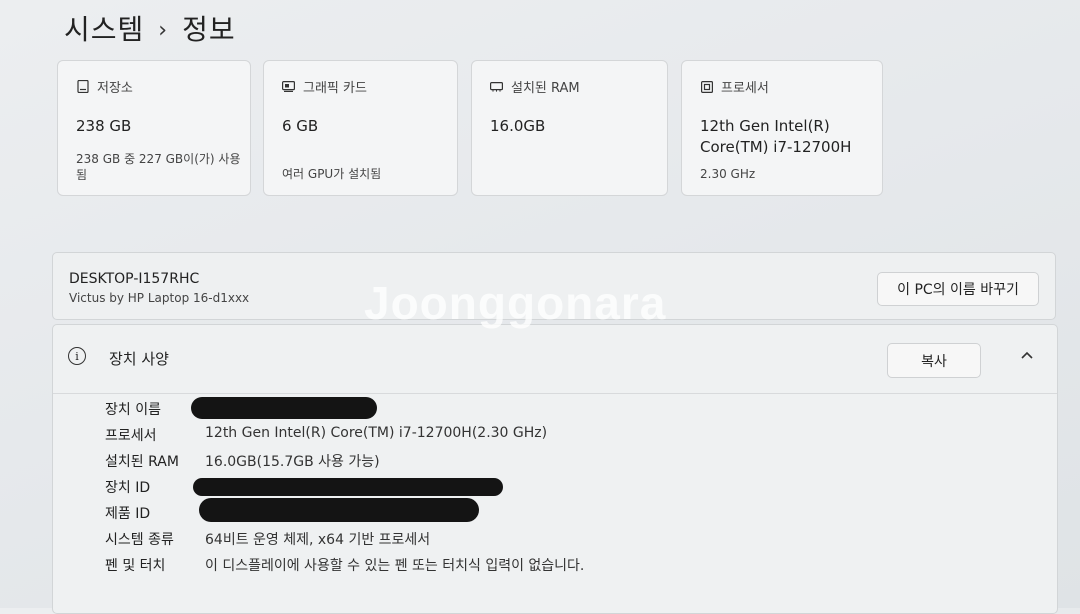 This screenshot has height=614, width=1080. What do you see at coordinates (555, 359) in the screenshot?
I see `device-specifications-header: i 장치 사양 복사` at bounding box center [555, 359].